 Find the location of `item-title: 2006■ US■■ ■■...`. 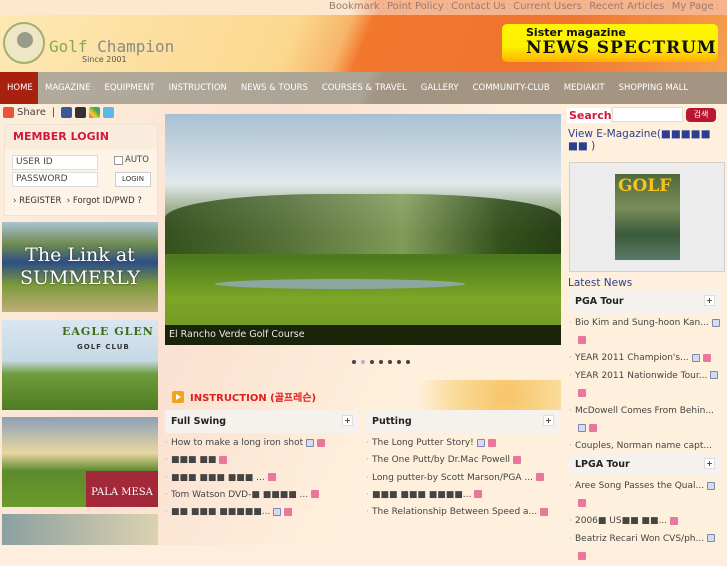

item-title: 2006■ US■■ ■■... is located at coordinates (621, 521).